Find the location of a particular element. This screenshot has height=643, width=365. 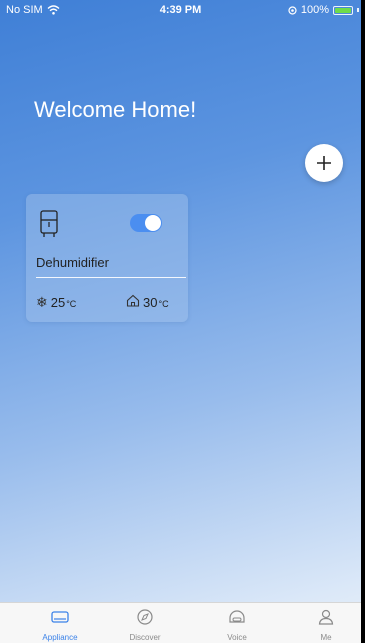

status-bar: No SIM 4:39 PM 100% is located at coordinates (180, 10).